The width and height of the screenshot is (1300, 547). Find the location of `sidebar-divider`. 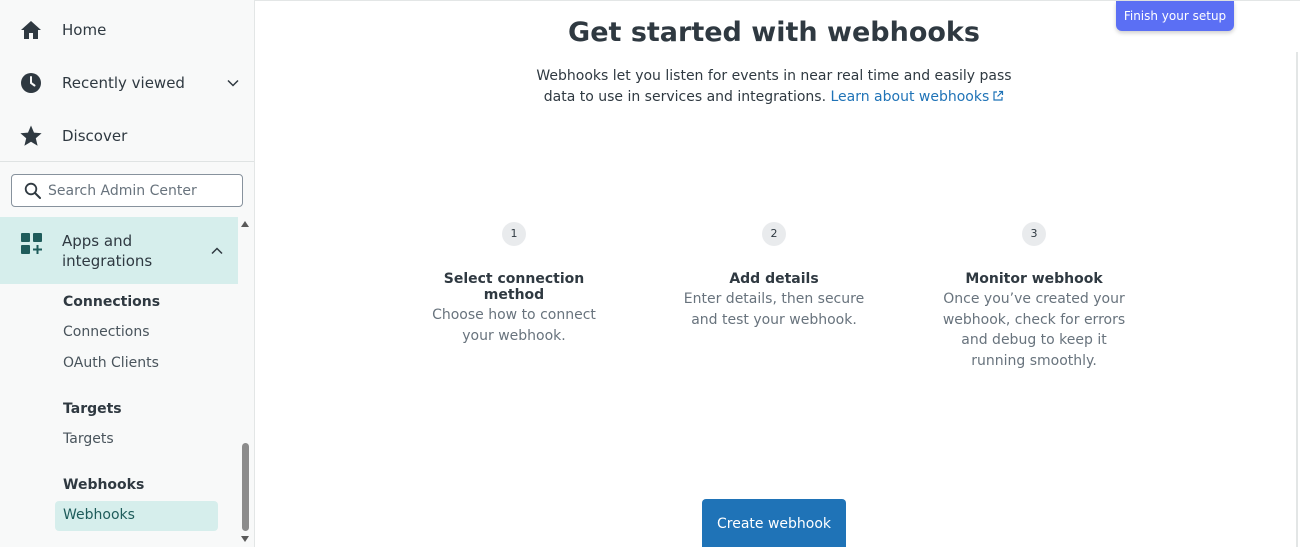

sidebar-divider is located at coordinates (127, 161).